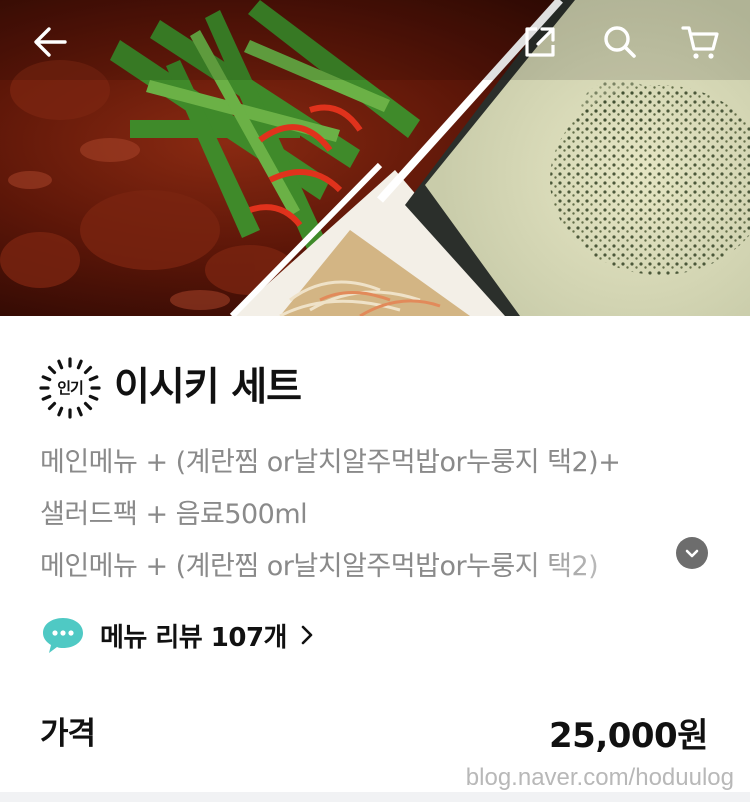 The image size is (750, 802). Describe the element at coordinates (628, 736) in the screenshot. I see `price-value: 25,000원` at that location.